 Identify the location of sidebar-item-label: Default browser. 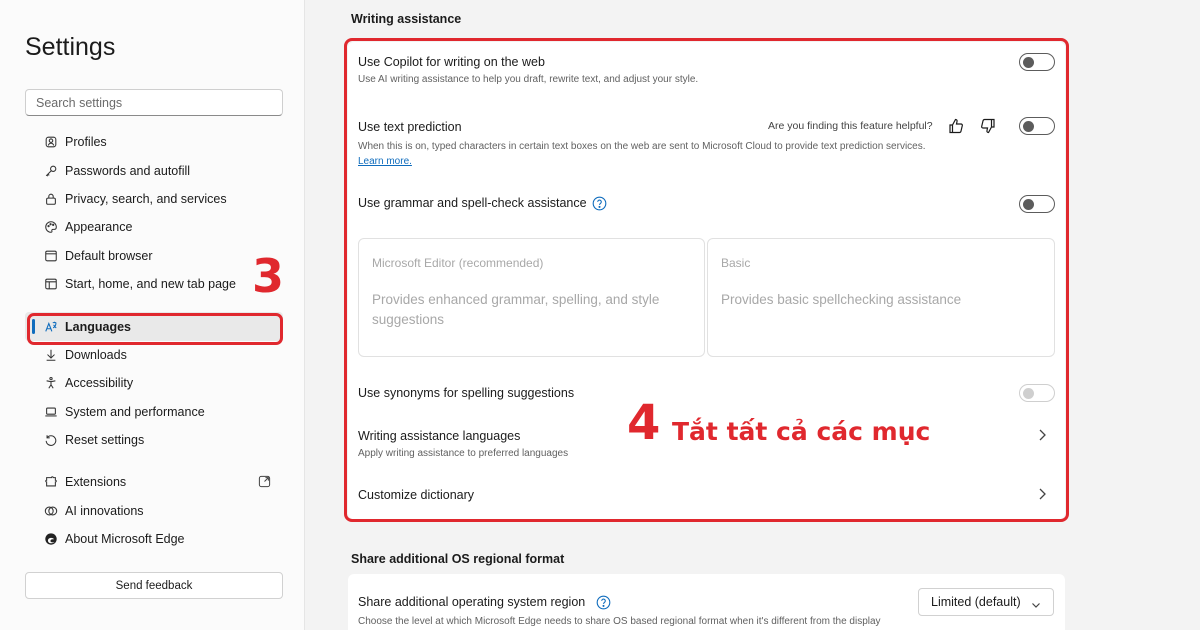
(109, 255).